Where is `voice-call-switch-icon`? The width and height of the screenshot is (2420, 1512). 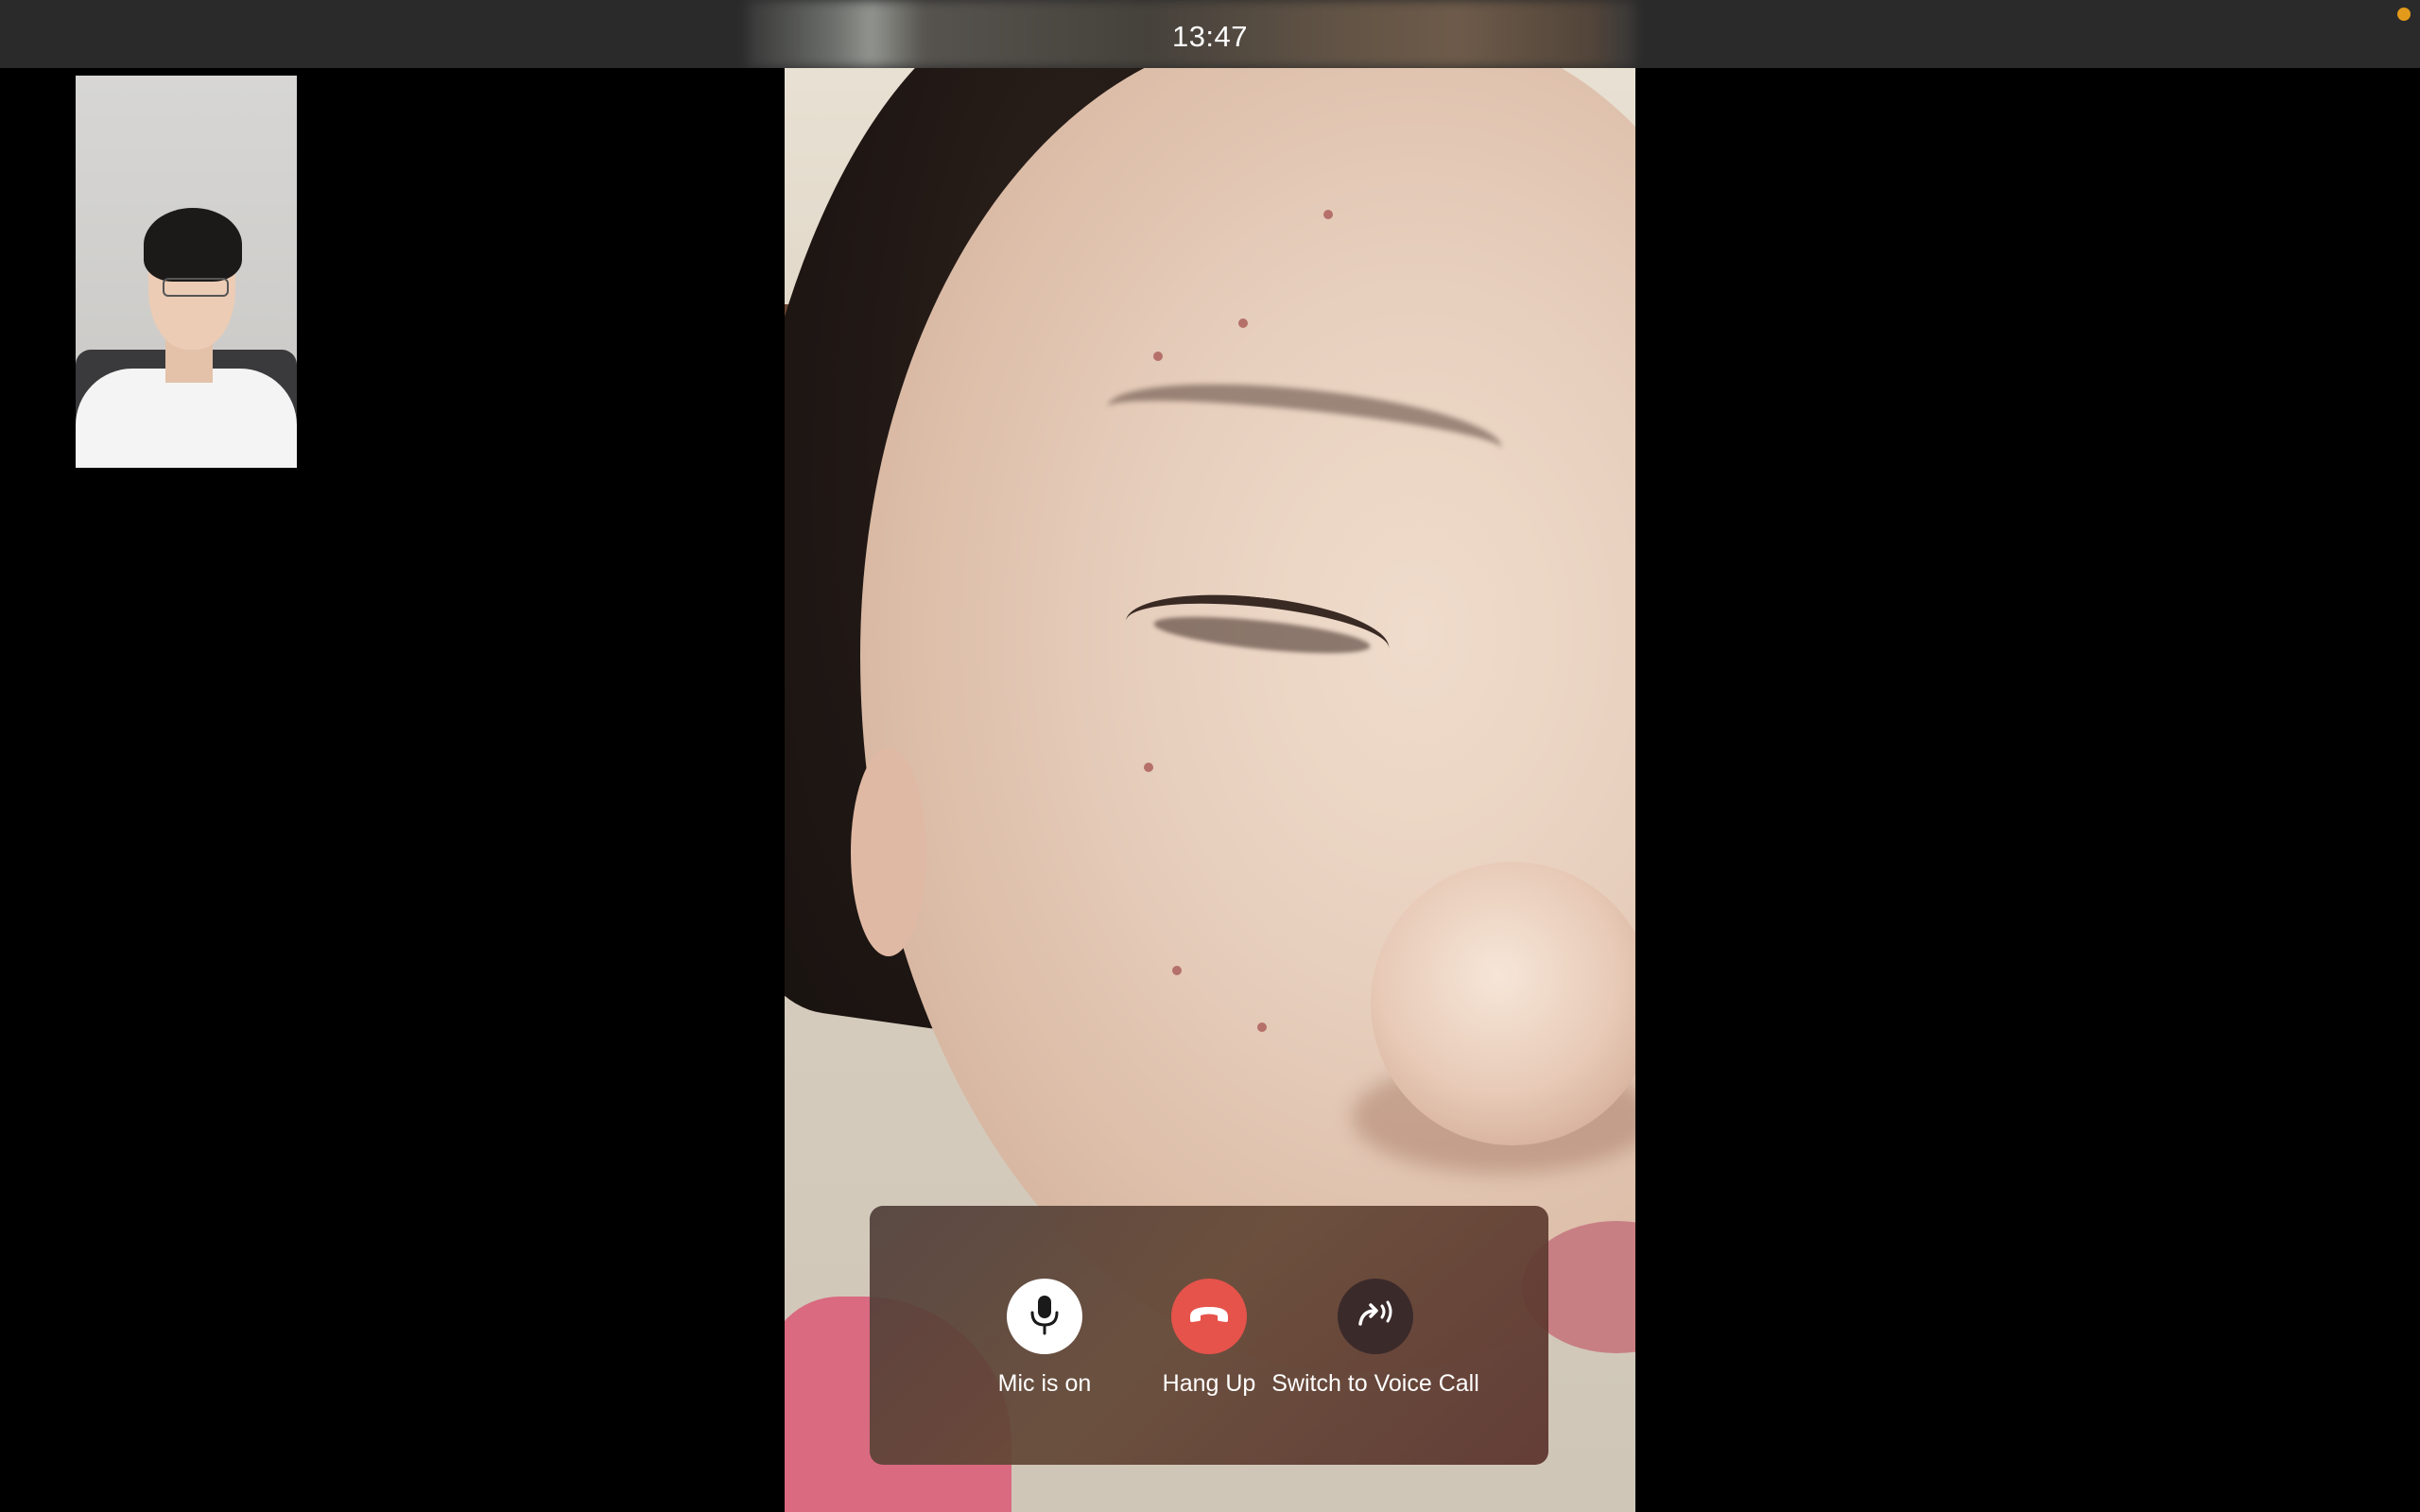
voice-call-switch-icon is located at coordinates (1375, 1316).